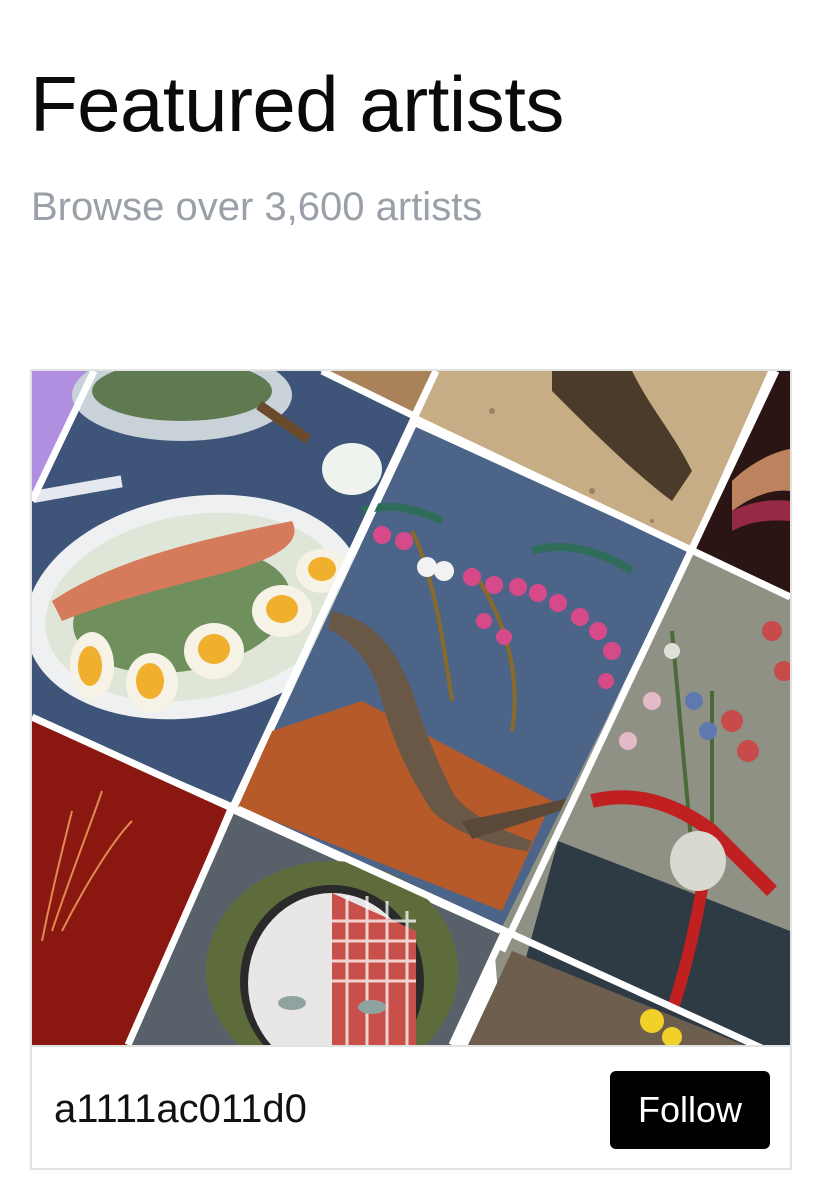 This screenshot has height=1200, width=828. What do you see at coordinates (411, 1106) in the screenshot?
I see `artist-card-footer: a1111ac011d0 Follow` at bounding box center [411, 1106].